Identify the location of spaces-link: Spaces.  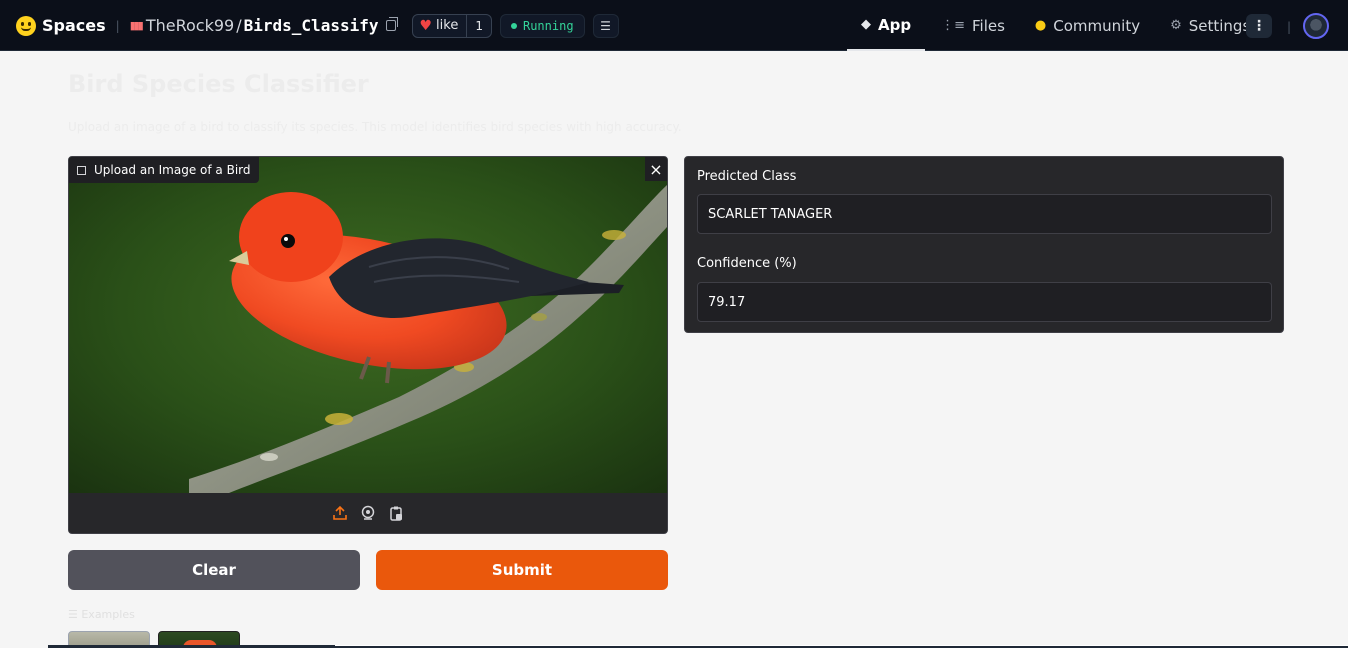
(74, 25).